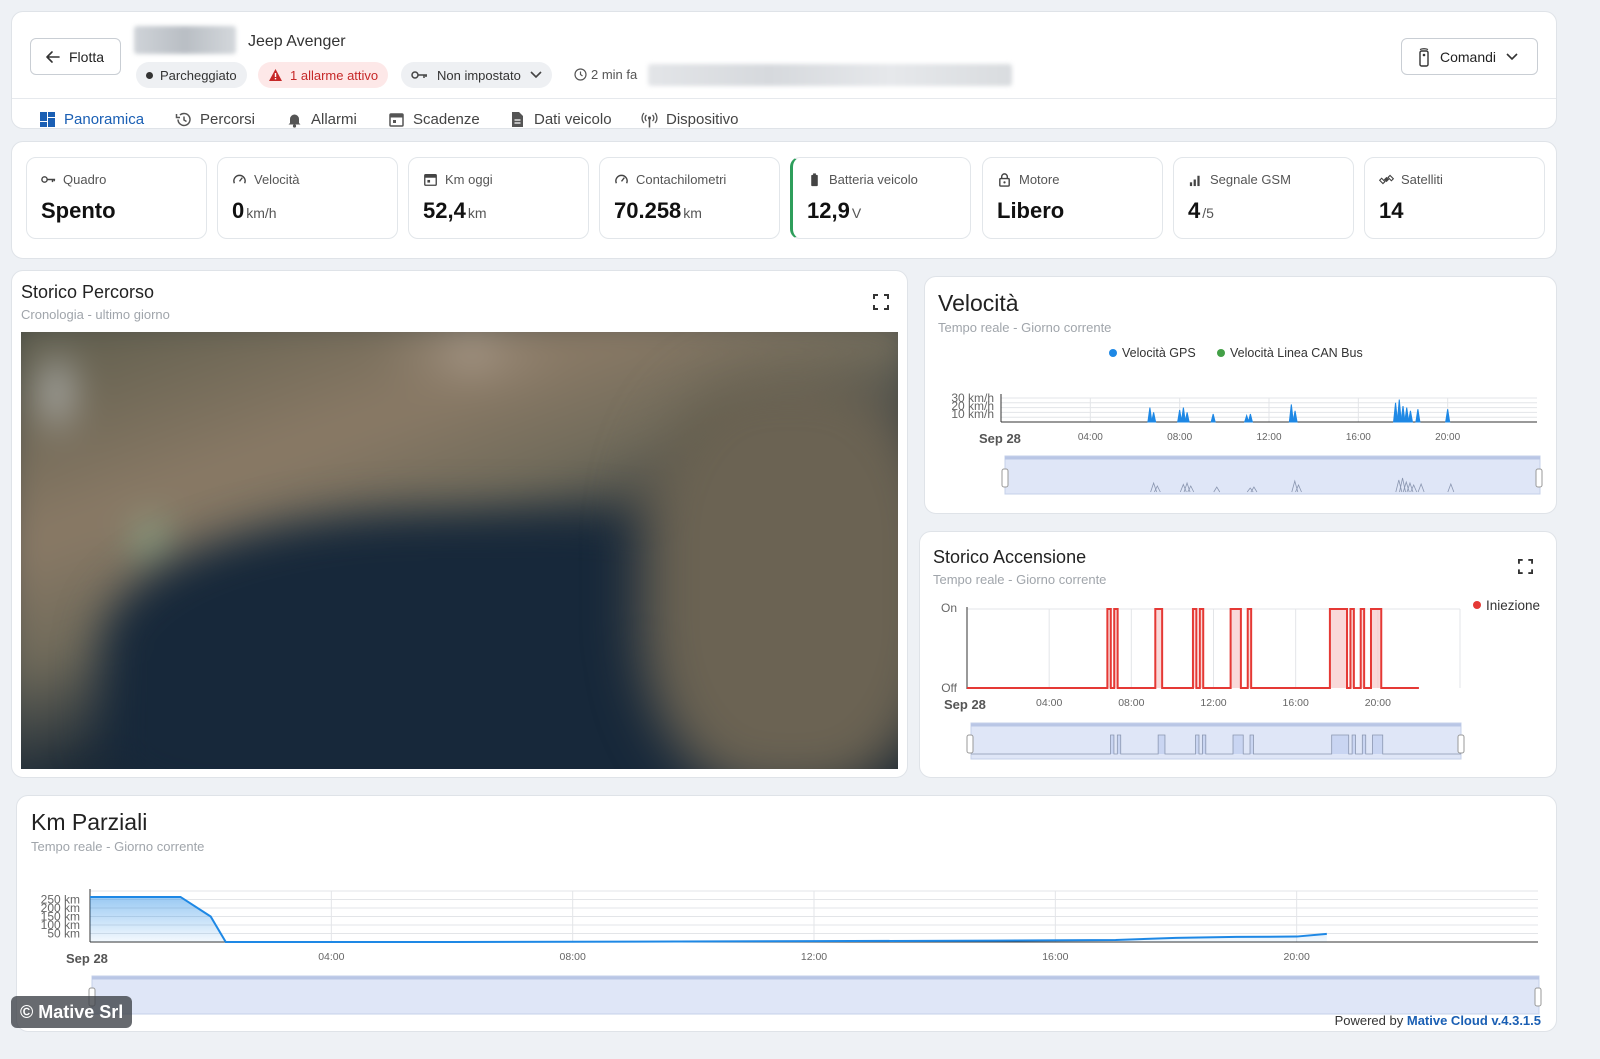  What do you see at coordinates (479, 75) in the screenshot?
I see `key-select-label: Non impostato` at bounding box center [479, 75].